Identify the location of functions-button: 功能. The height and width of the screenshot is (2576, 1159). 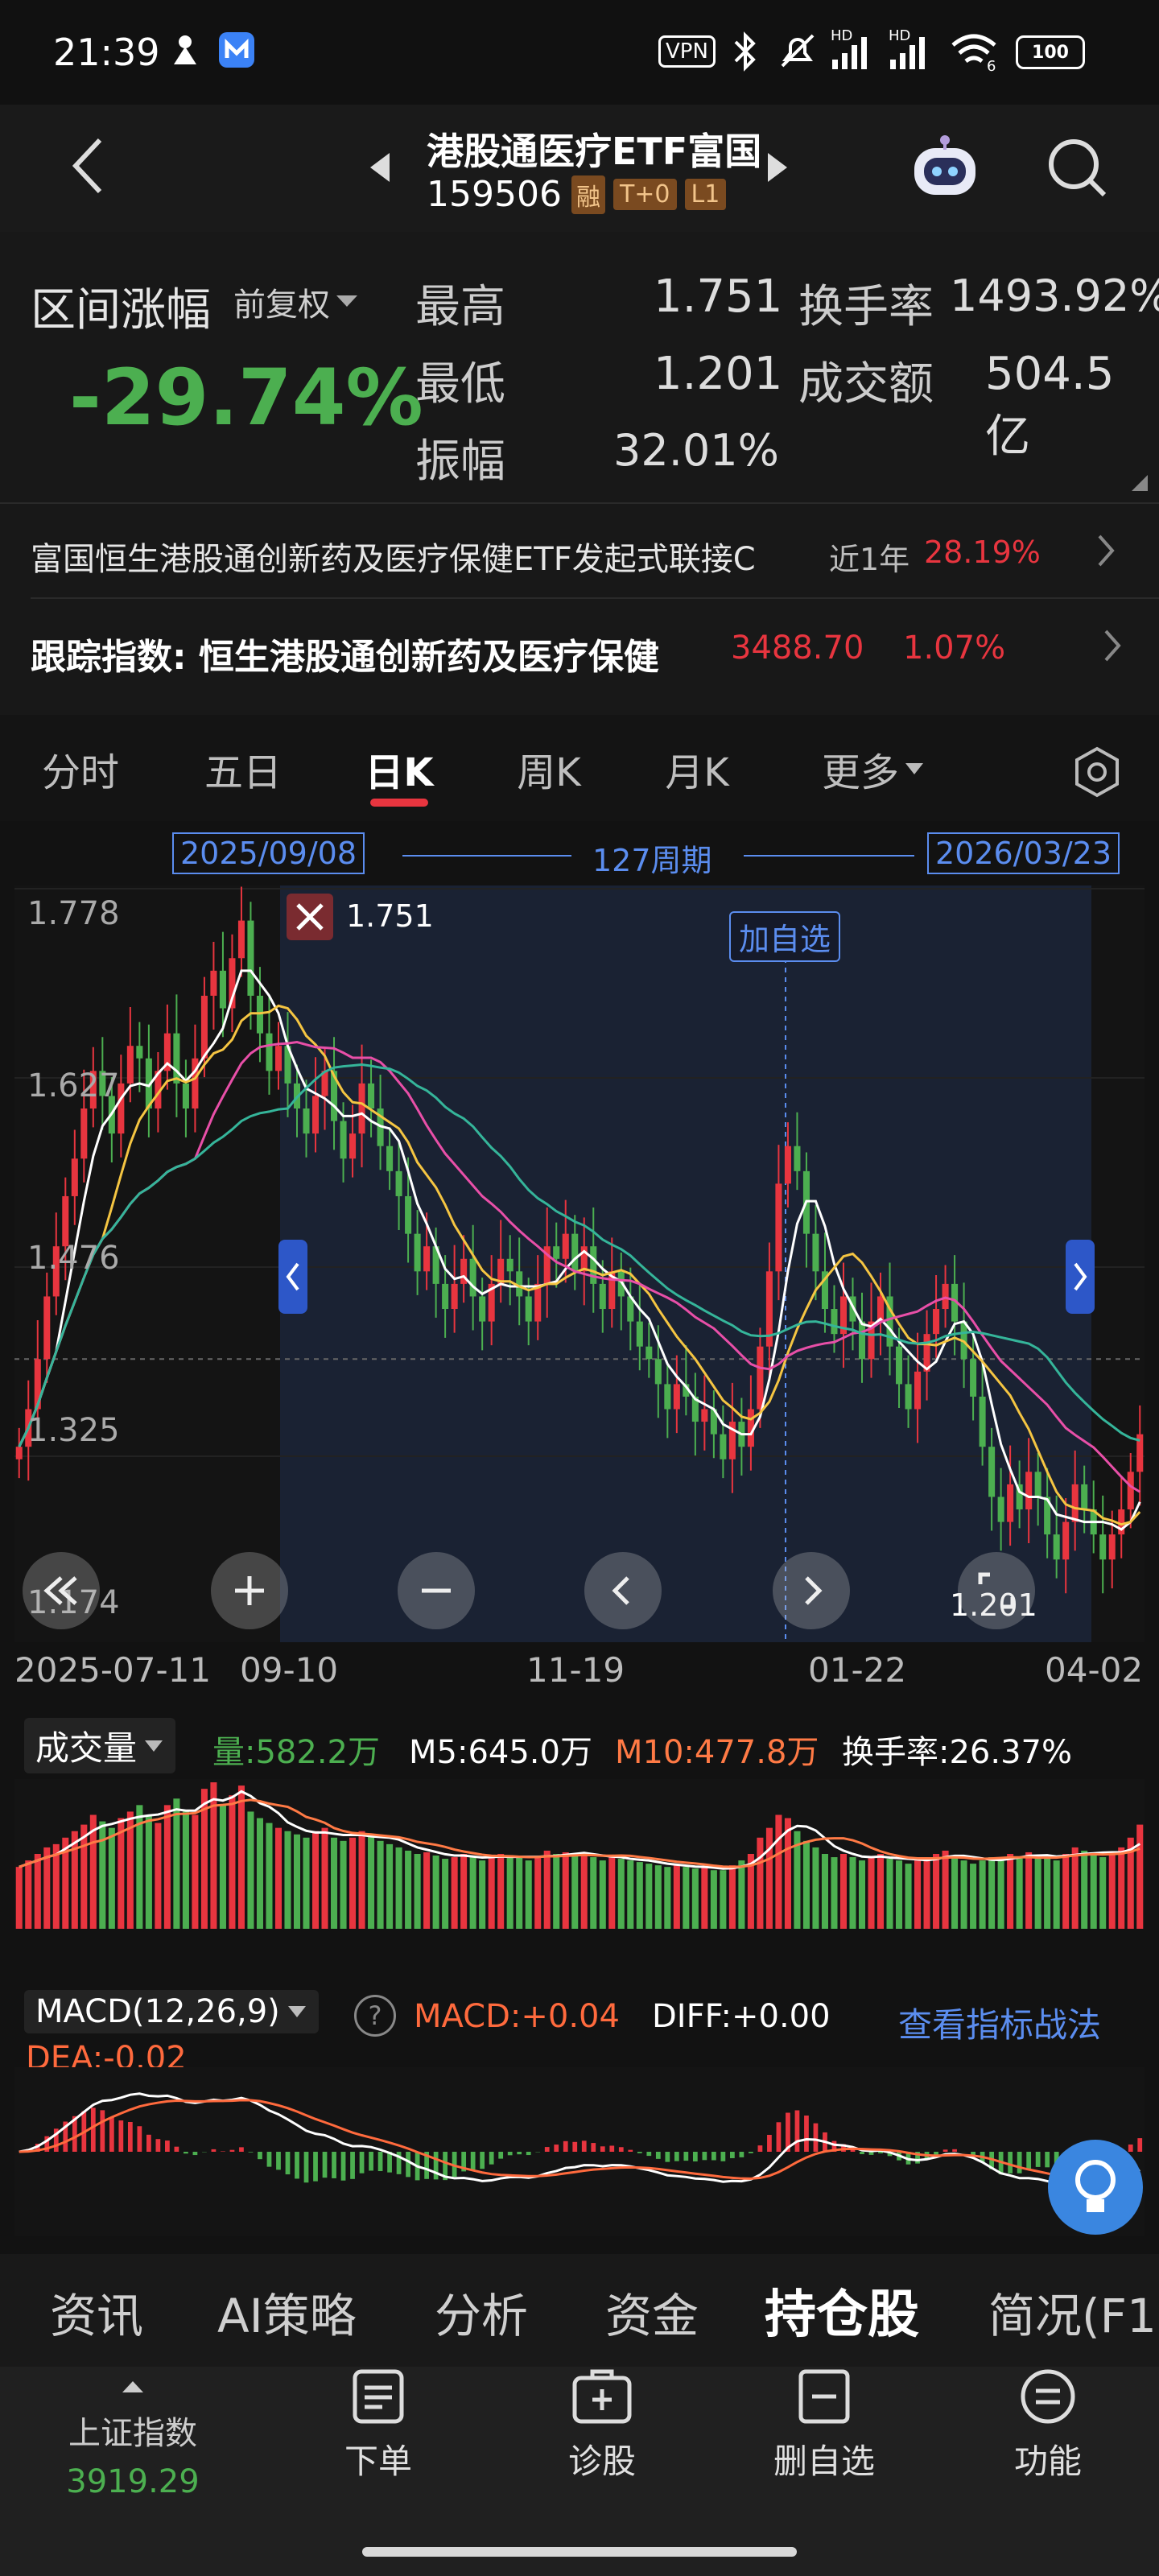
(1047, 2431).